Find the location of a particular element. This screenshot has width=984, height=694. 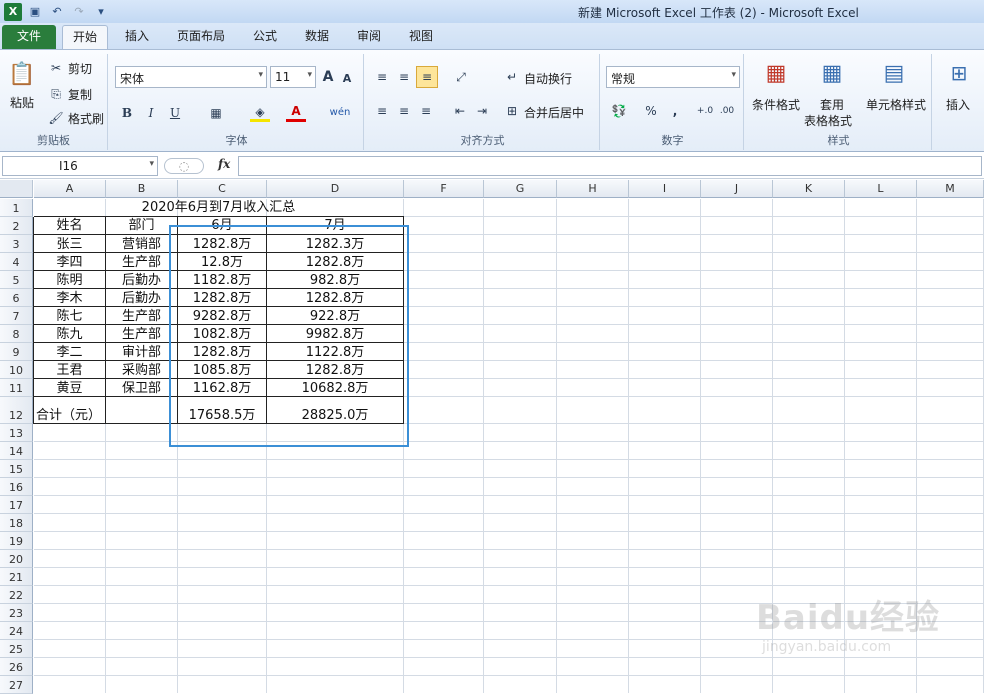

grow-font-icon: A is located at coordinates (328, 77).